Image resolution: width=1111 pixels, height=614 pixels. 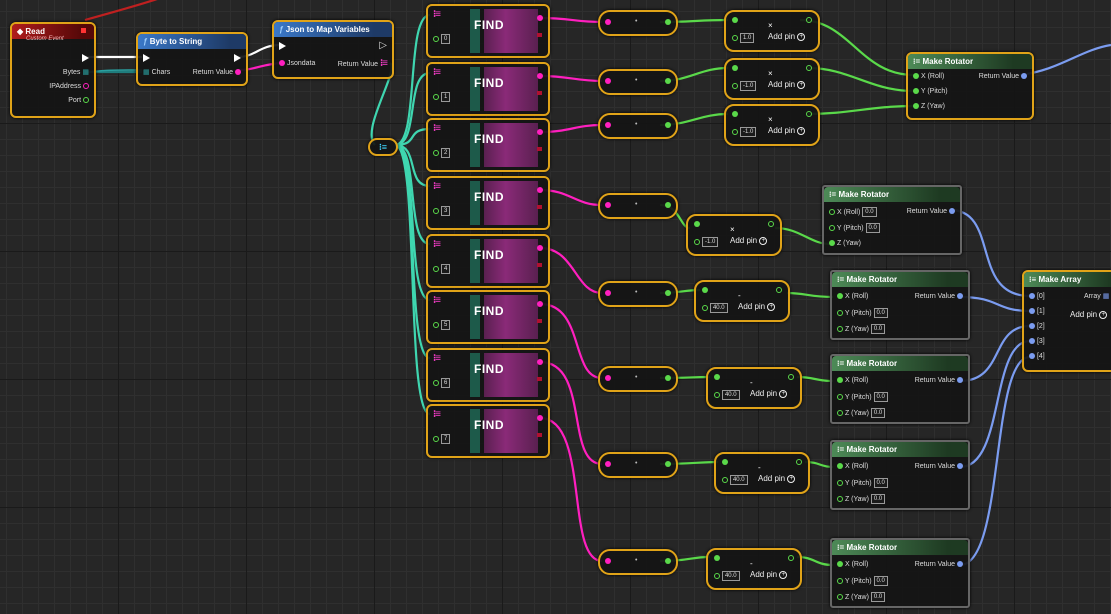 What do you see at coordinates (383, 147) in the screenshot?
I see `map-reroute-node: ⁝≡` at bounding box center [383, 147].